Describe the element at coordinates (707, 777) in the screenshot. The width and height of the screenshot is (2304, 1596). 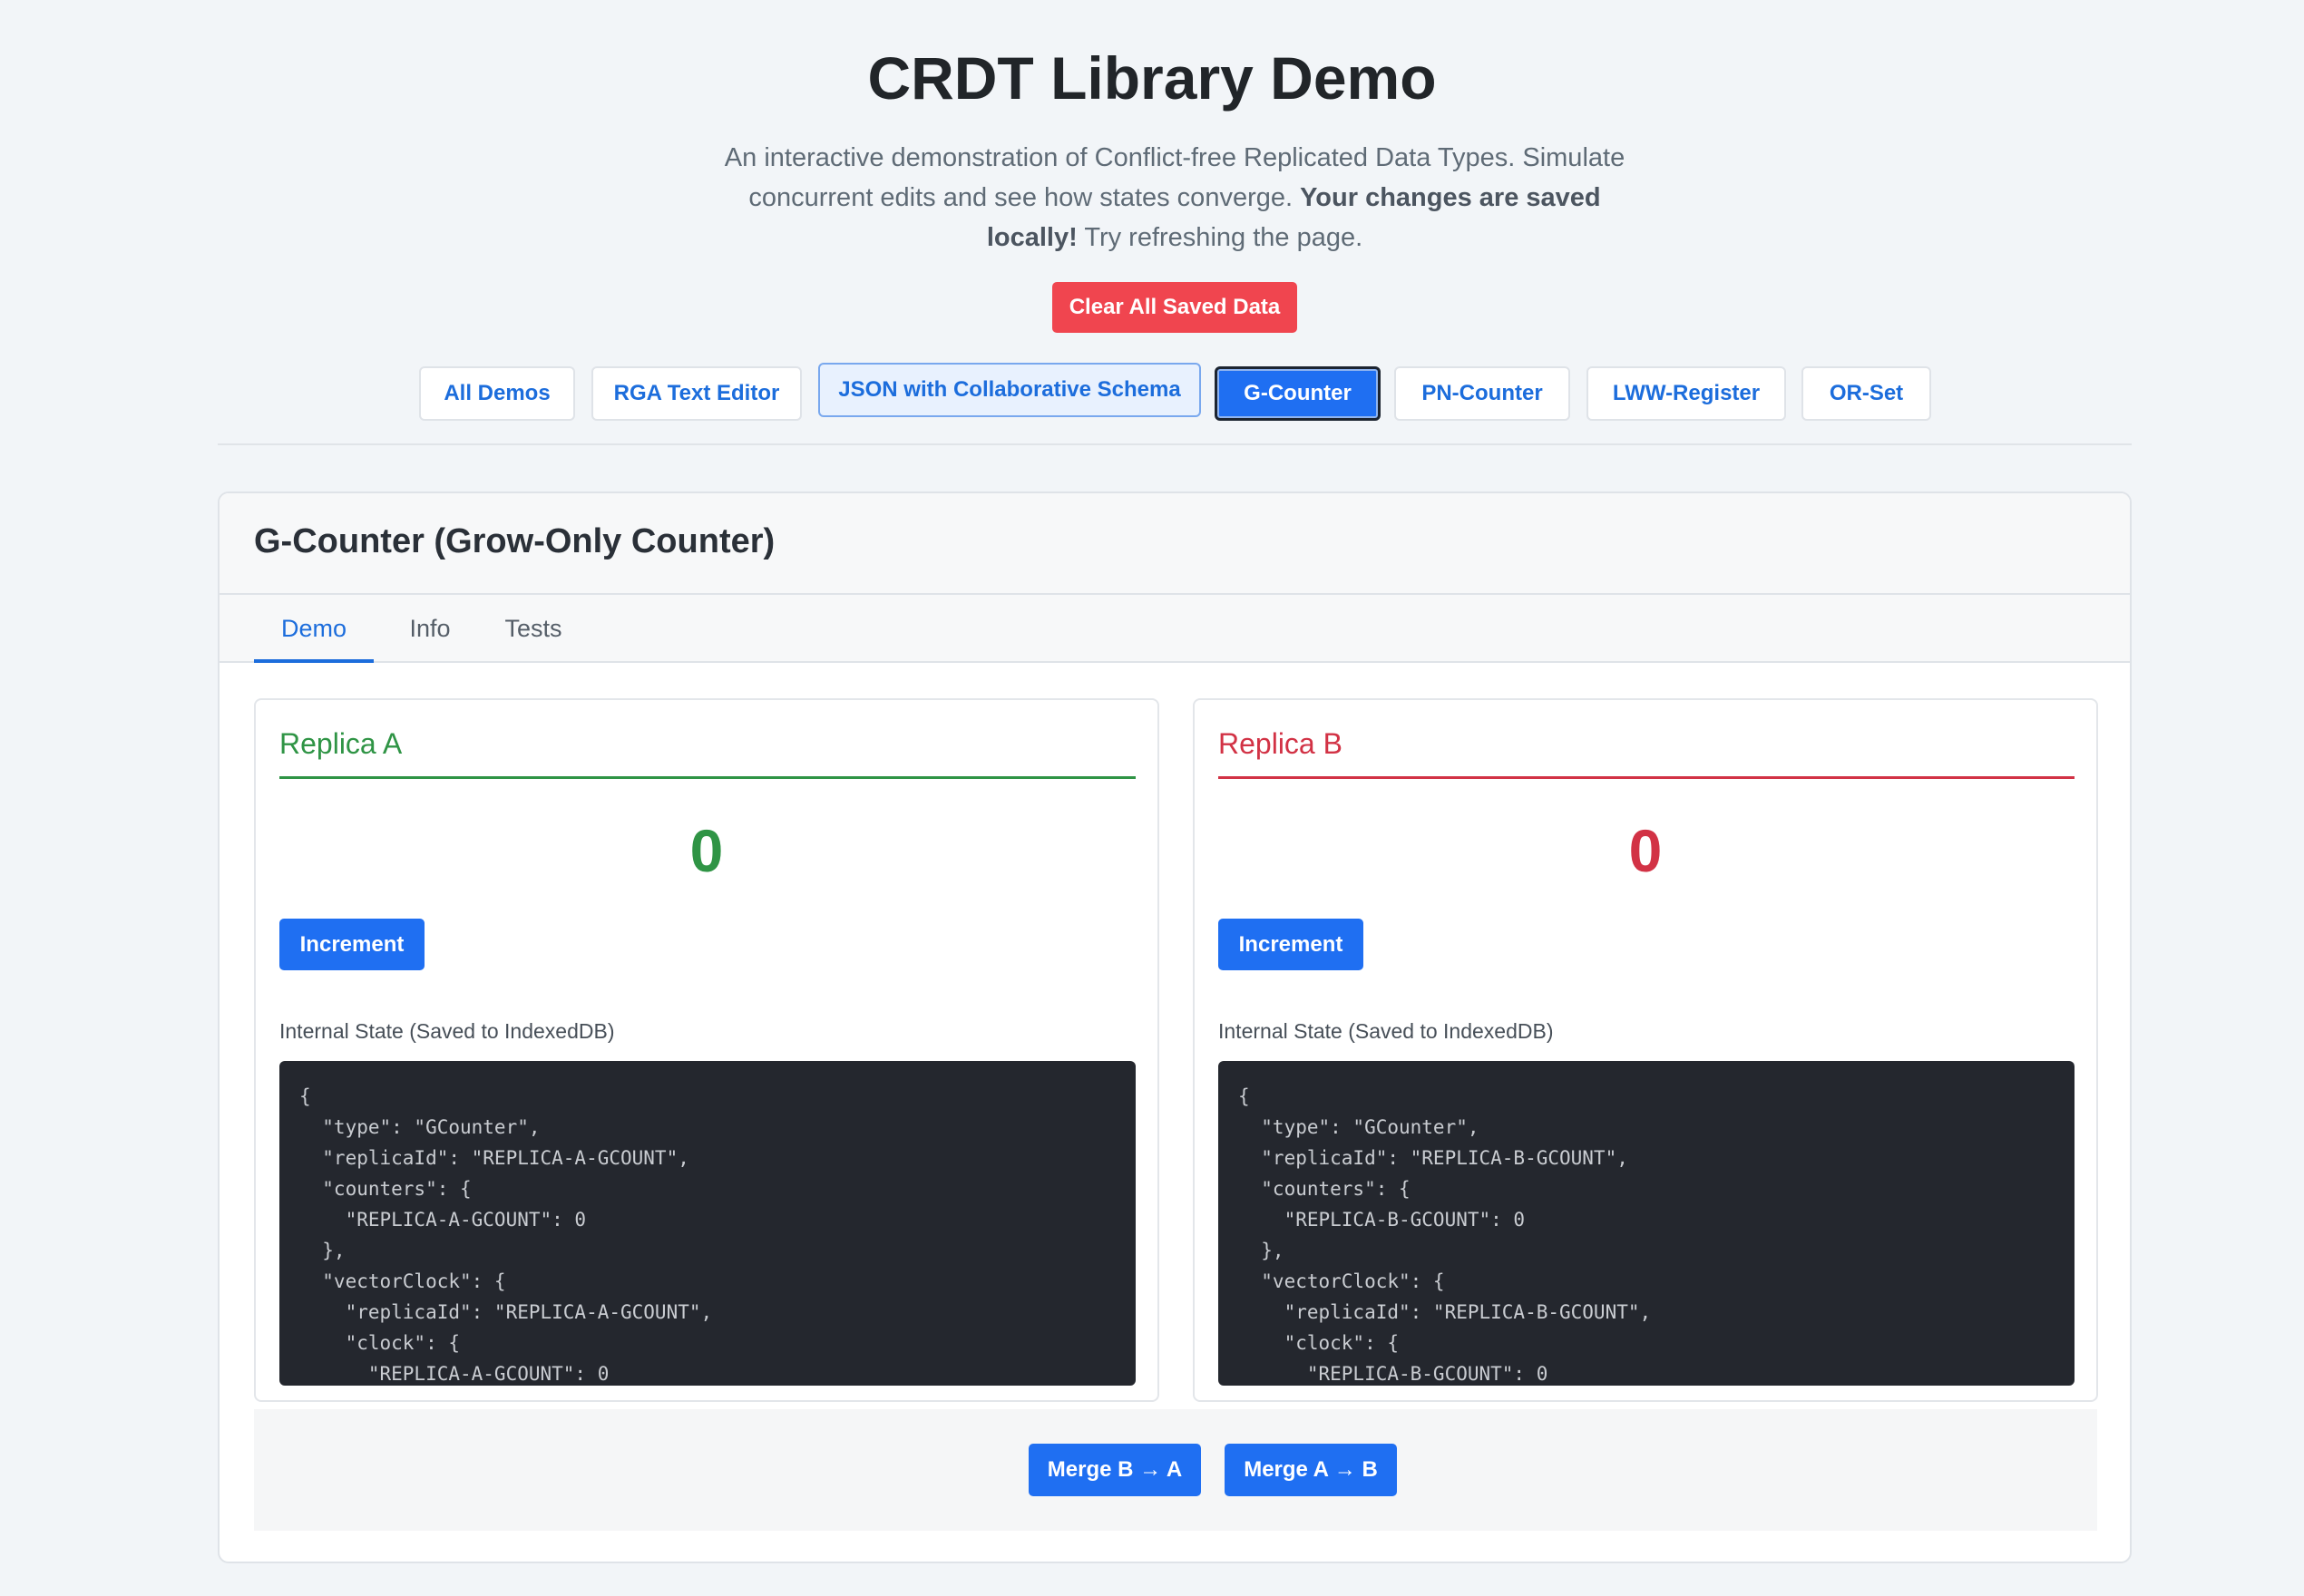
I see `replica-a-divider` at that location.